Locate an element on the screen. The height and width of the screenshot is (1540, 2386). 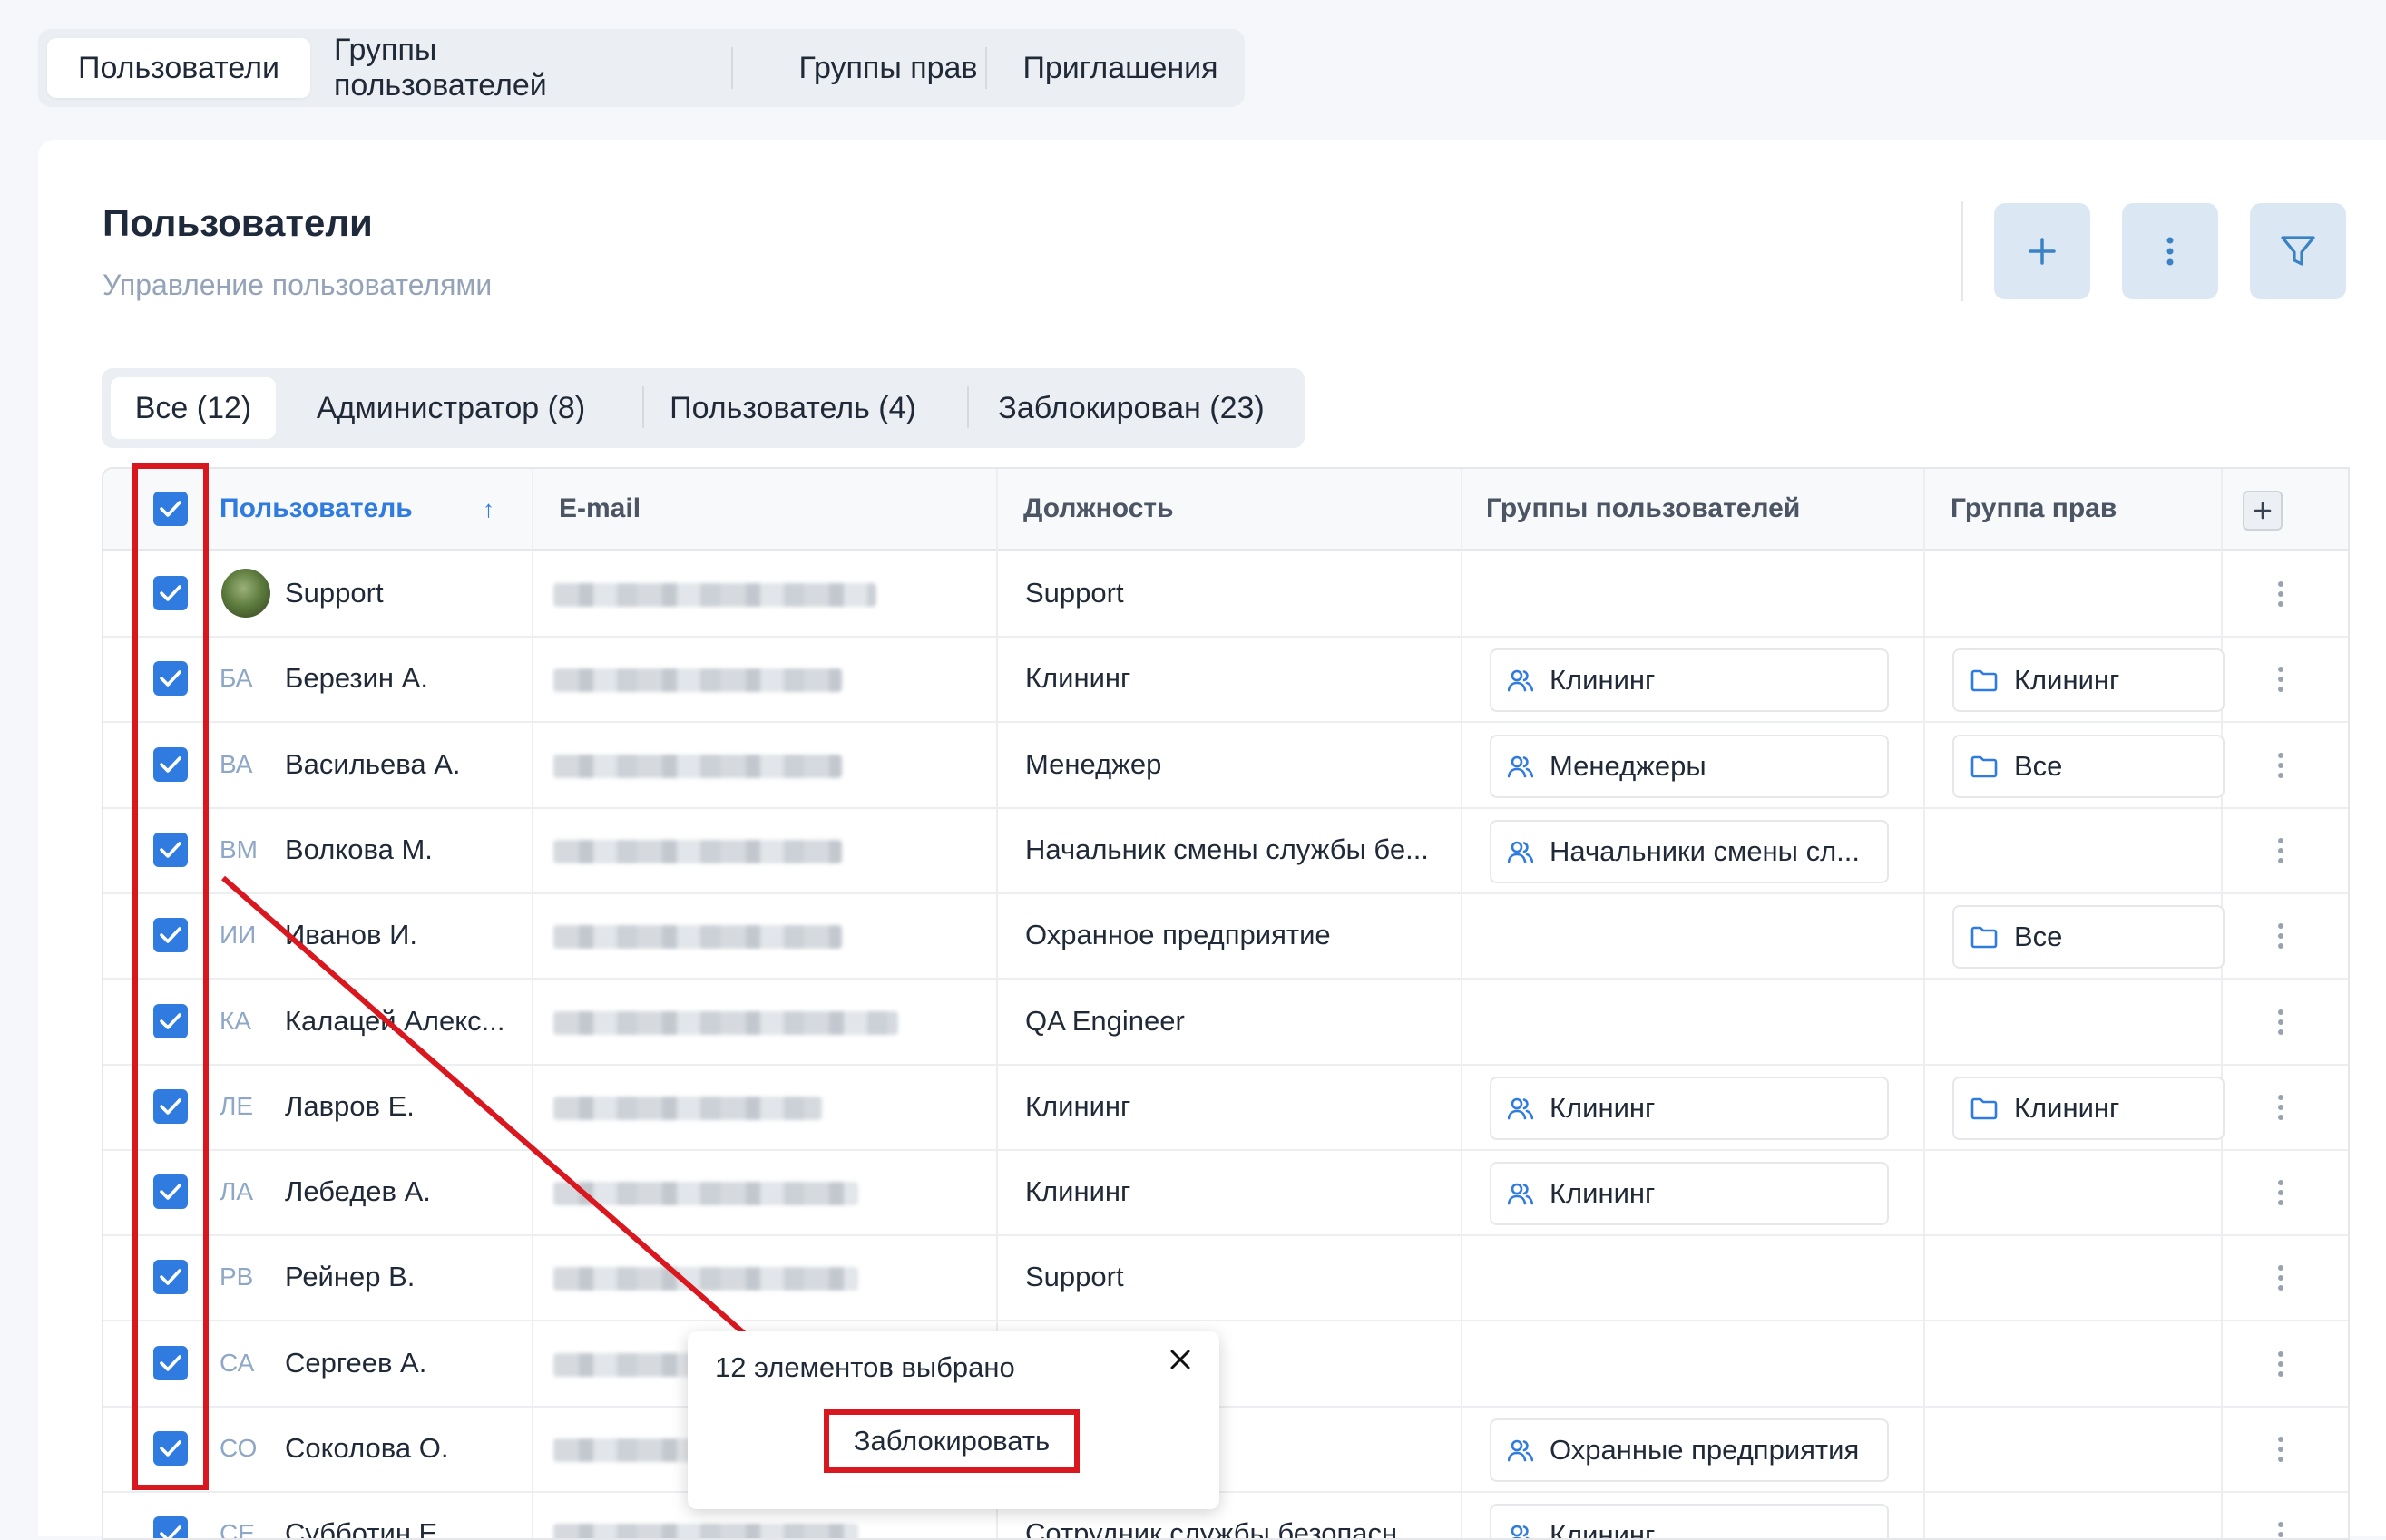
annotation-arrow is located at coordinates (525, 1141).